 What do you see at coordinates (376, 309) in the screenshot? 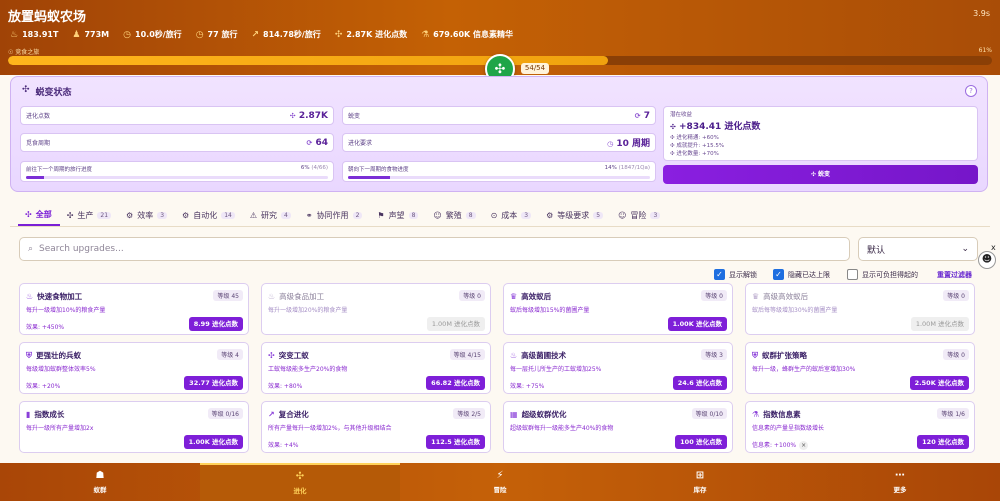
I see `upgrade-card: ♨ 高级食品加工 等级 0 每升一级增加20%的粮食产量 1.00M 进化点数` at bounding box center [376, 309].